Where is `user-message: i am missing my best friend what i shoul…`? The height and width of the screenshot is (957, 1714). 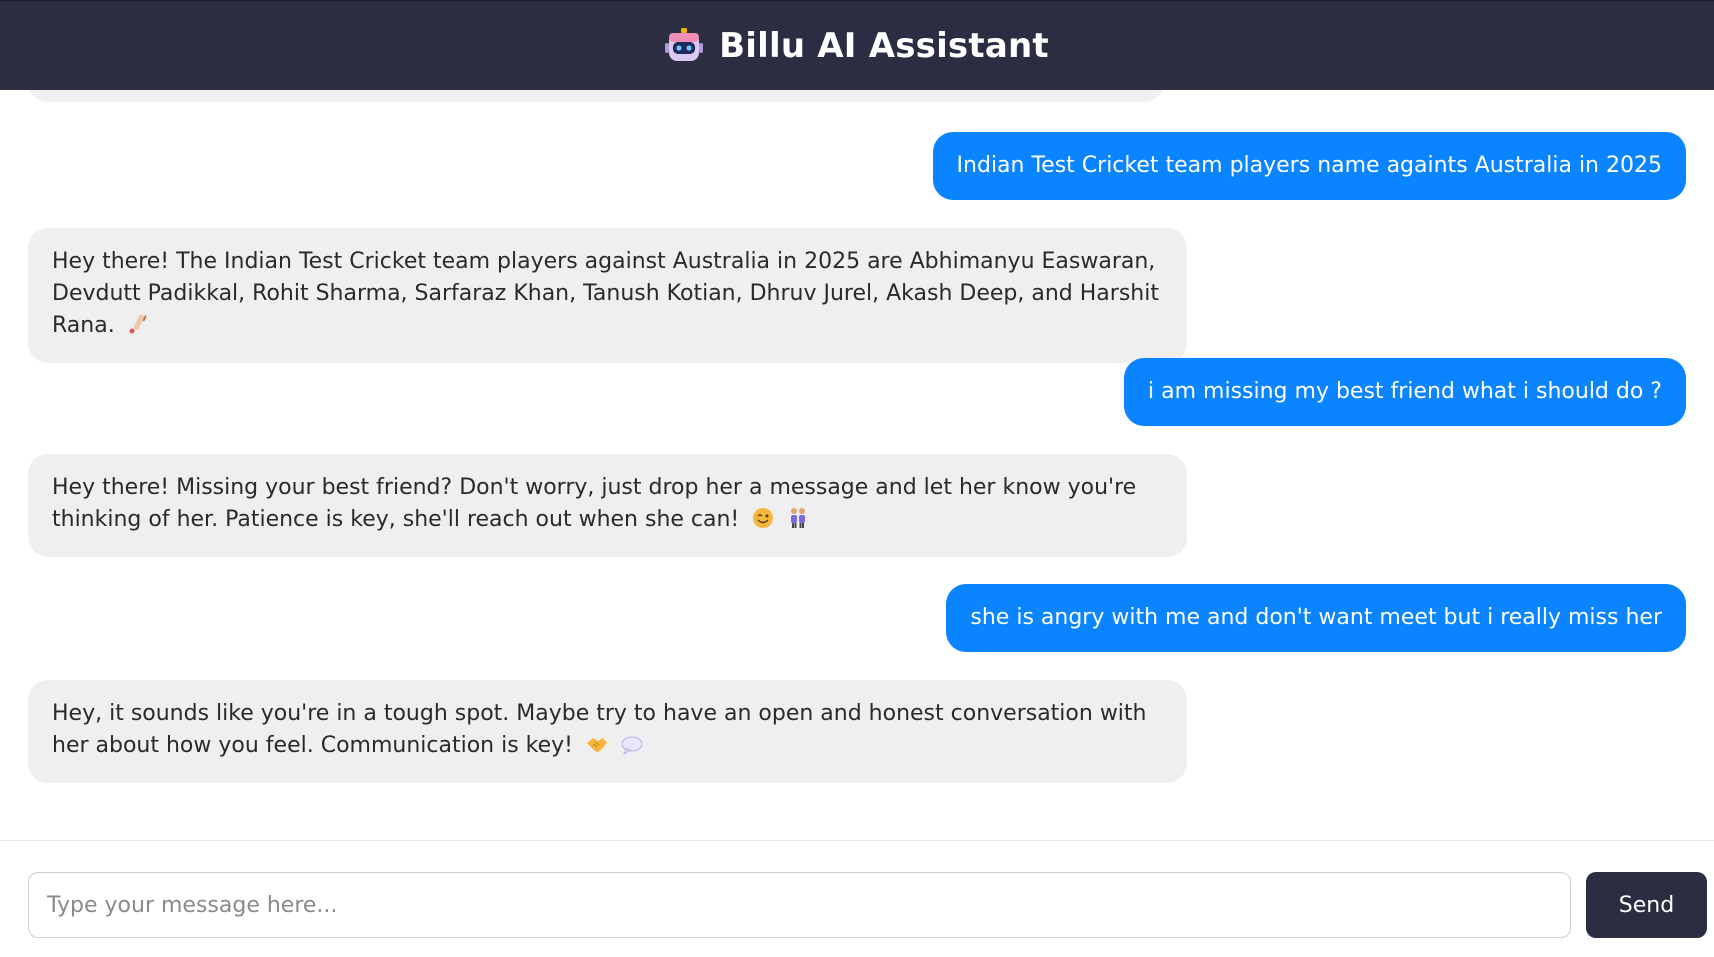
user-message: i am missing my best friend what i shoul… is located at coordinates (1405, 392).